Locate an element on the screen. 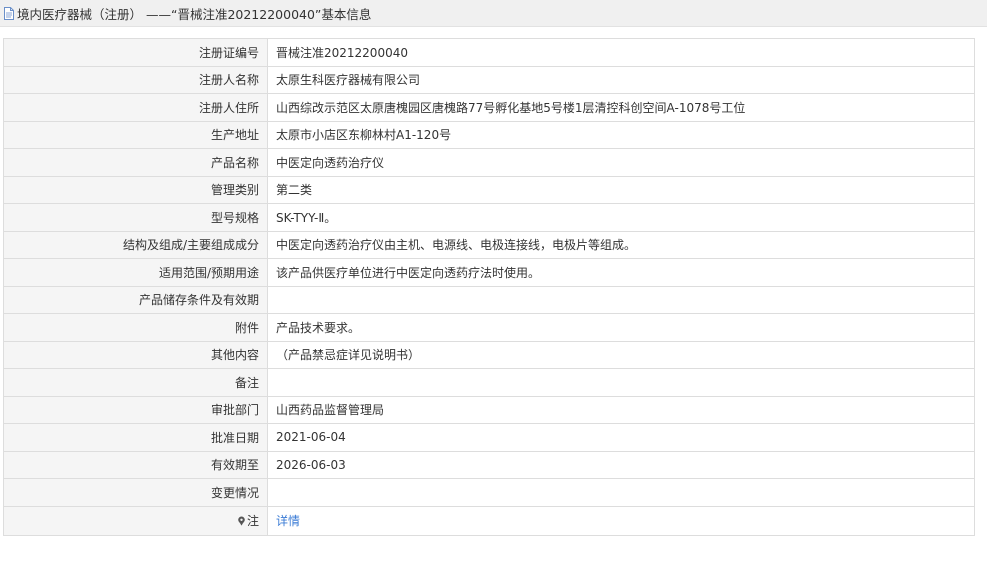 The height and width of the screenshot is (563, 987). page-title-bar: 境内医疗器械（注册） ——“晋械注准20212200040”基本信息 is located at coordinates (493, 13).